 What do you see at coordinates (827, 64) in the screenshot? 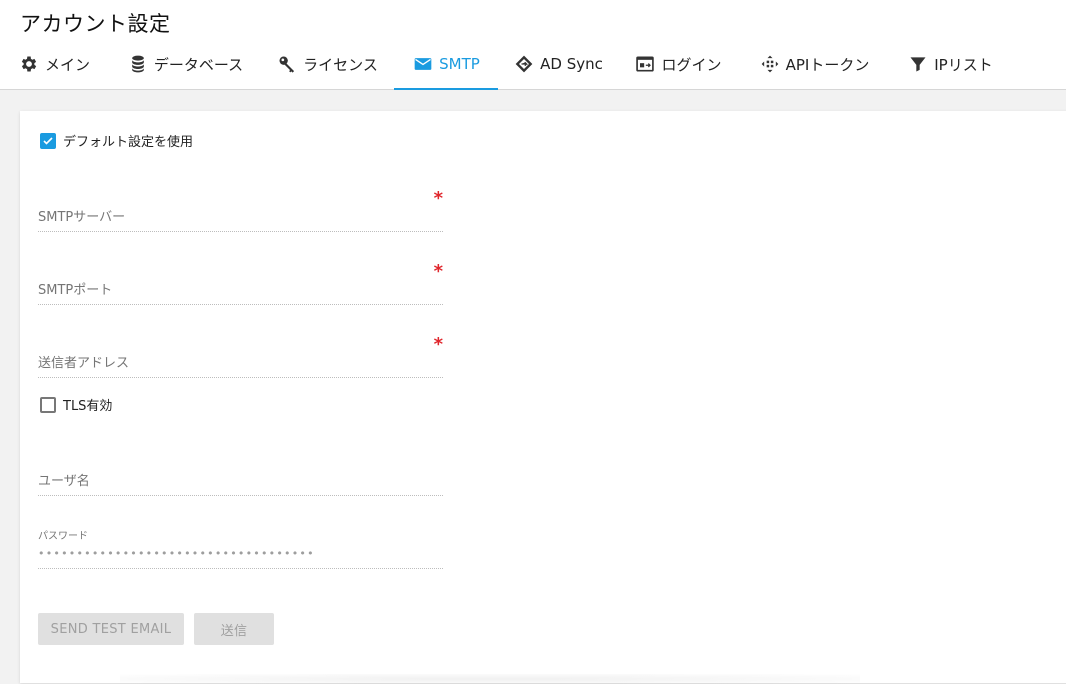
I see `tab-label: APIトークン` at bounding box center [827, 64].